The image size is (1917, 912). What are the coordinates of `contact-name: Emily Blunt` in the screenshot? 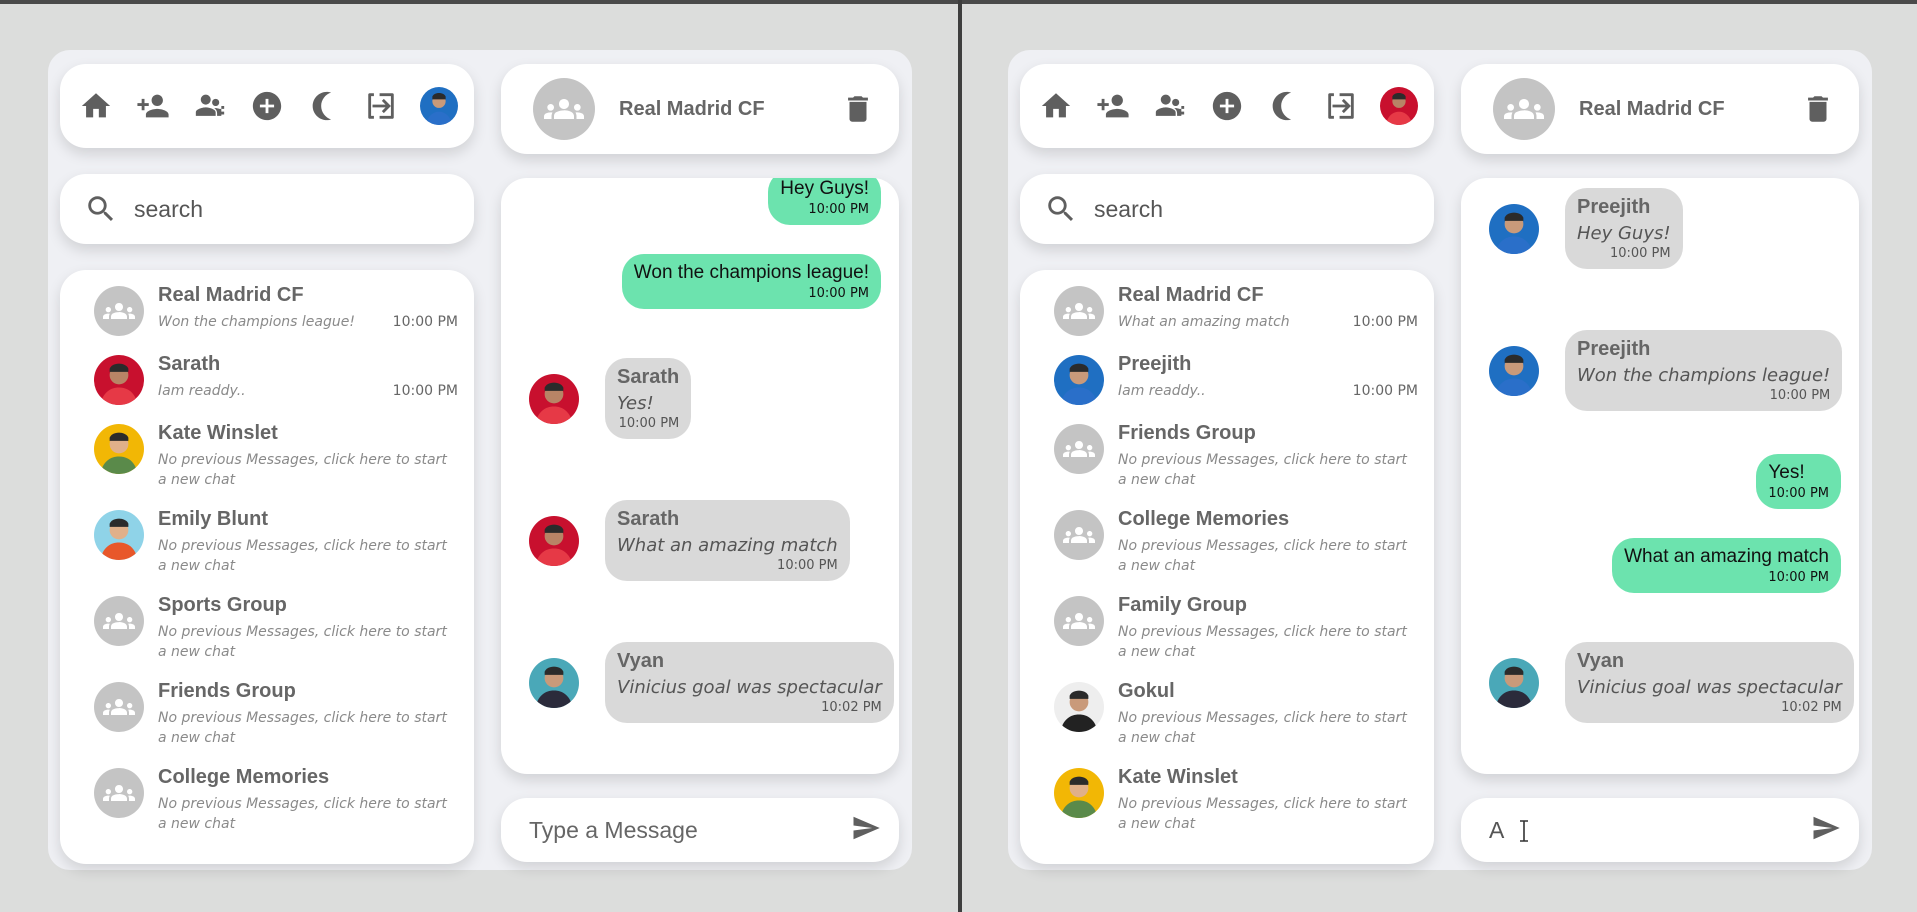 It's located at (213, 519).